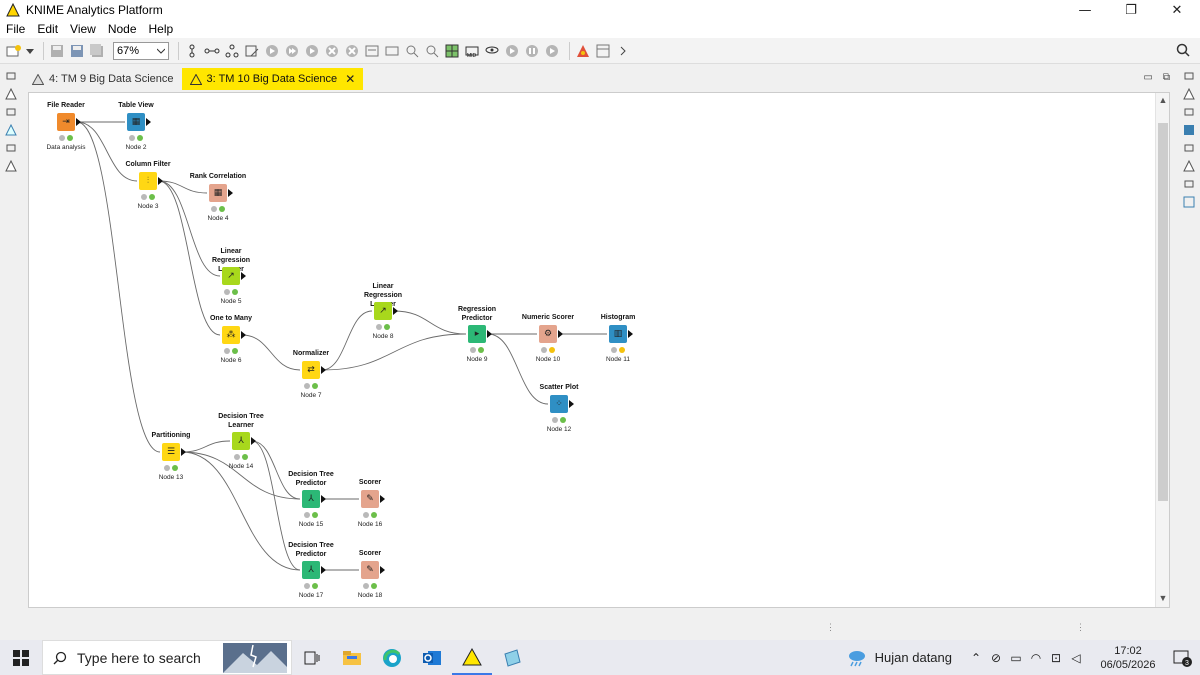 The height and width of the screenshot is (675, 1200). I want to click on tab-tm10: 3: TM 10 Big Data Science ✕, so click(272, 79).